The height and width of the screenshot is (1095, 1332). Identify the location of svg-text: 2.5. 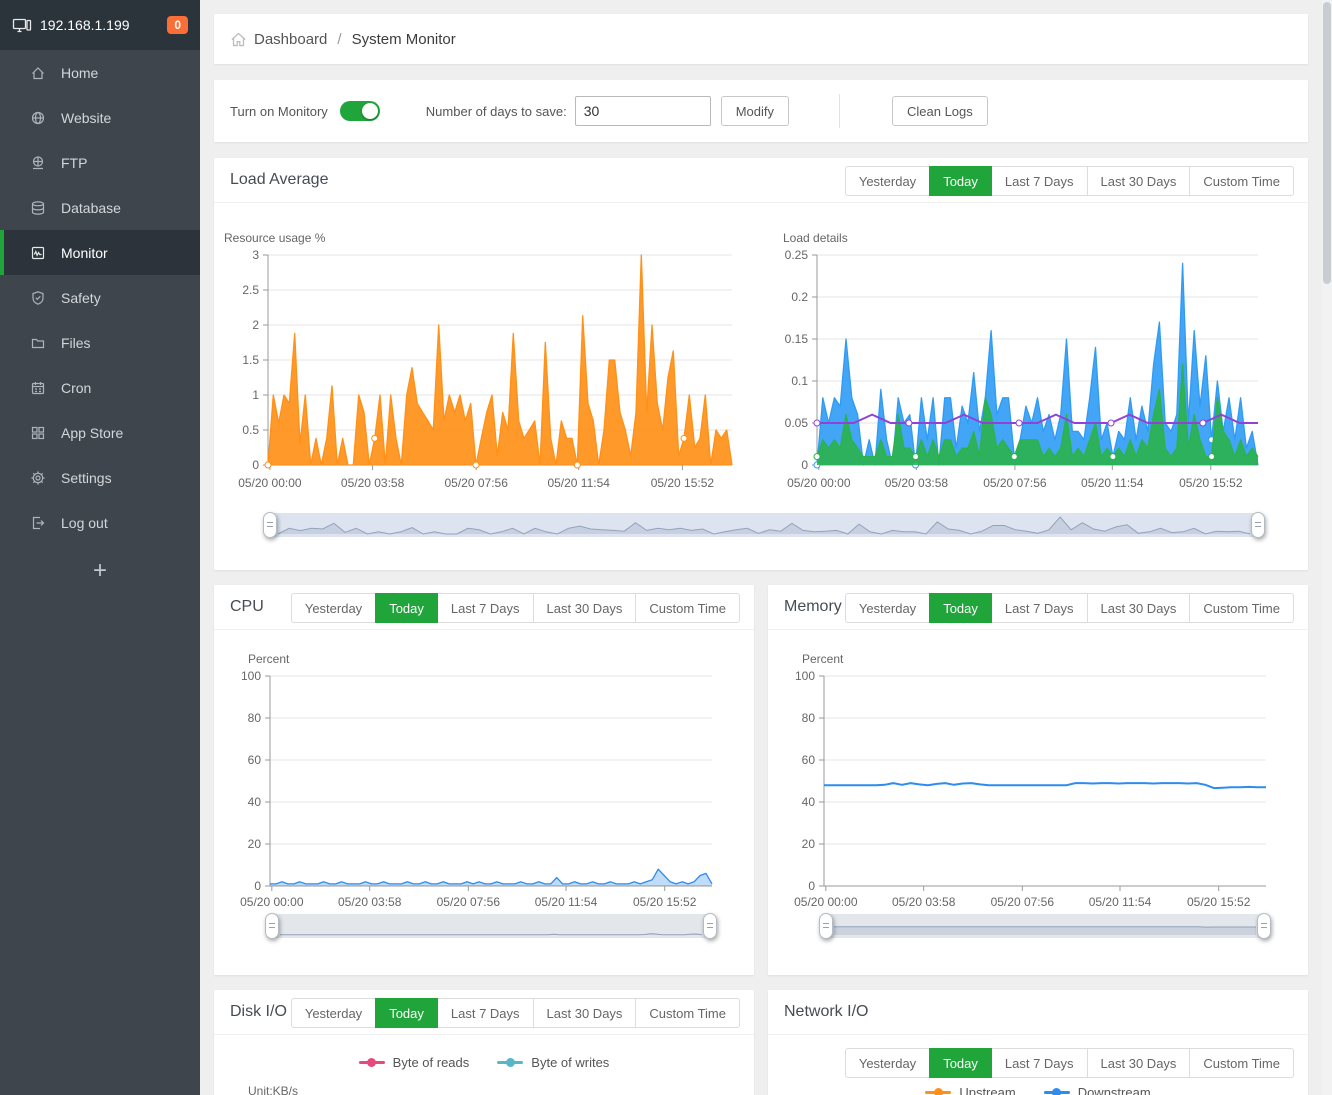
(250, 290).